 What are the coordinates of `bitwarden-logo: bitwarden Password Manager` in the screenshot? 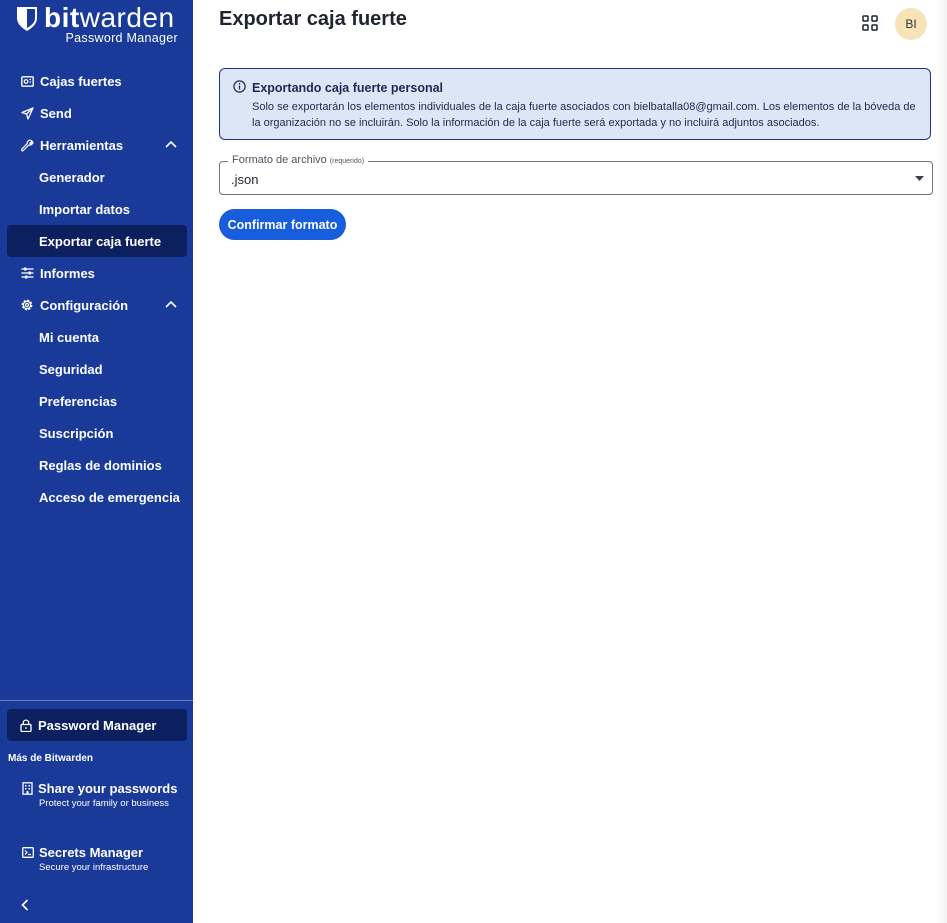 It's located at (97, 23).